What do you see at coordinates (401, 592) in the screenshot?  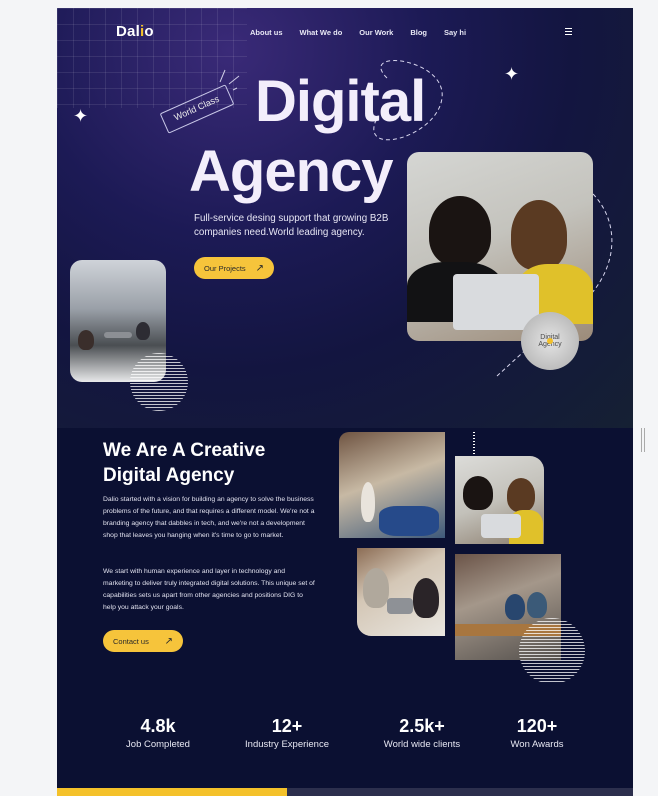 I see `high-five-meeting-photo` at bounding box center [401, 592].